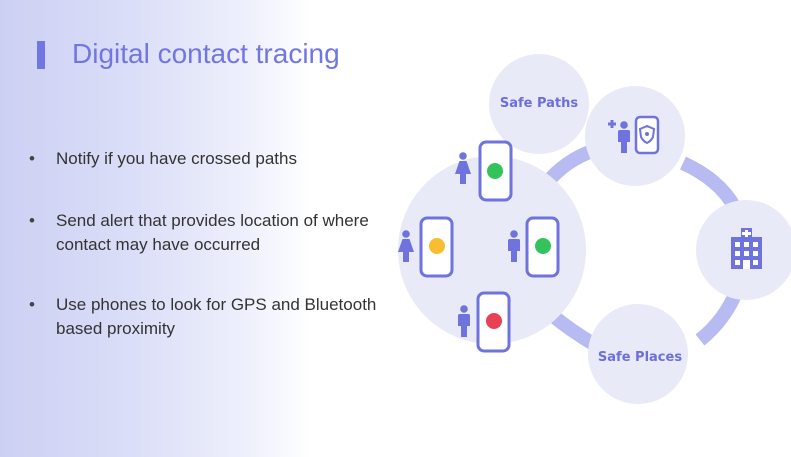 The width and height of the screenshot is (791, 457). I want to click on safe-paths-label: Safe Paths, so click(539, 103).